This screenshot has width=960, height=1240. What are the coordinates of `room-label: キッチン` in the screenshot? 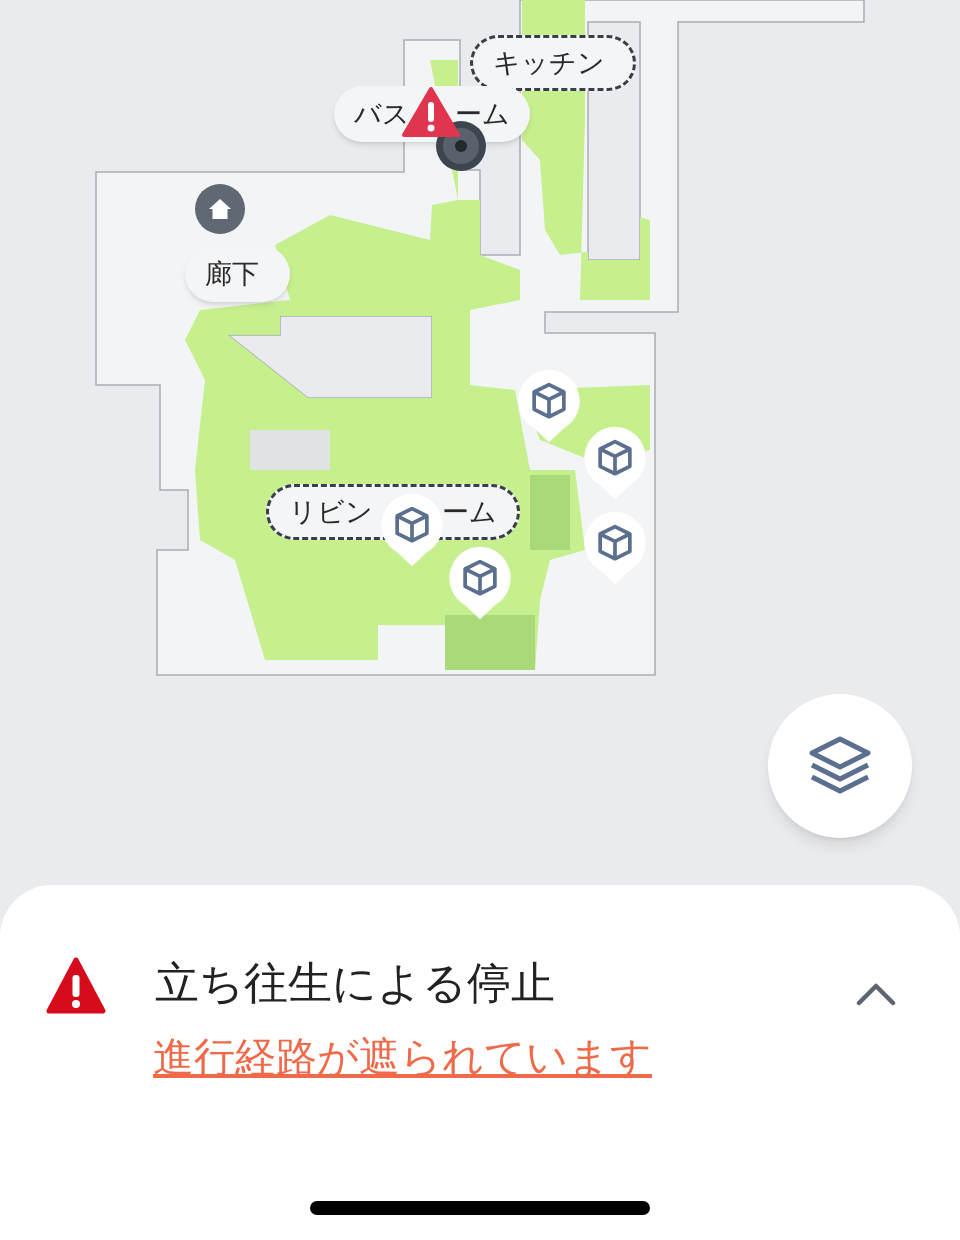 It's located at (553, 63).